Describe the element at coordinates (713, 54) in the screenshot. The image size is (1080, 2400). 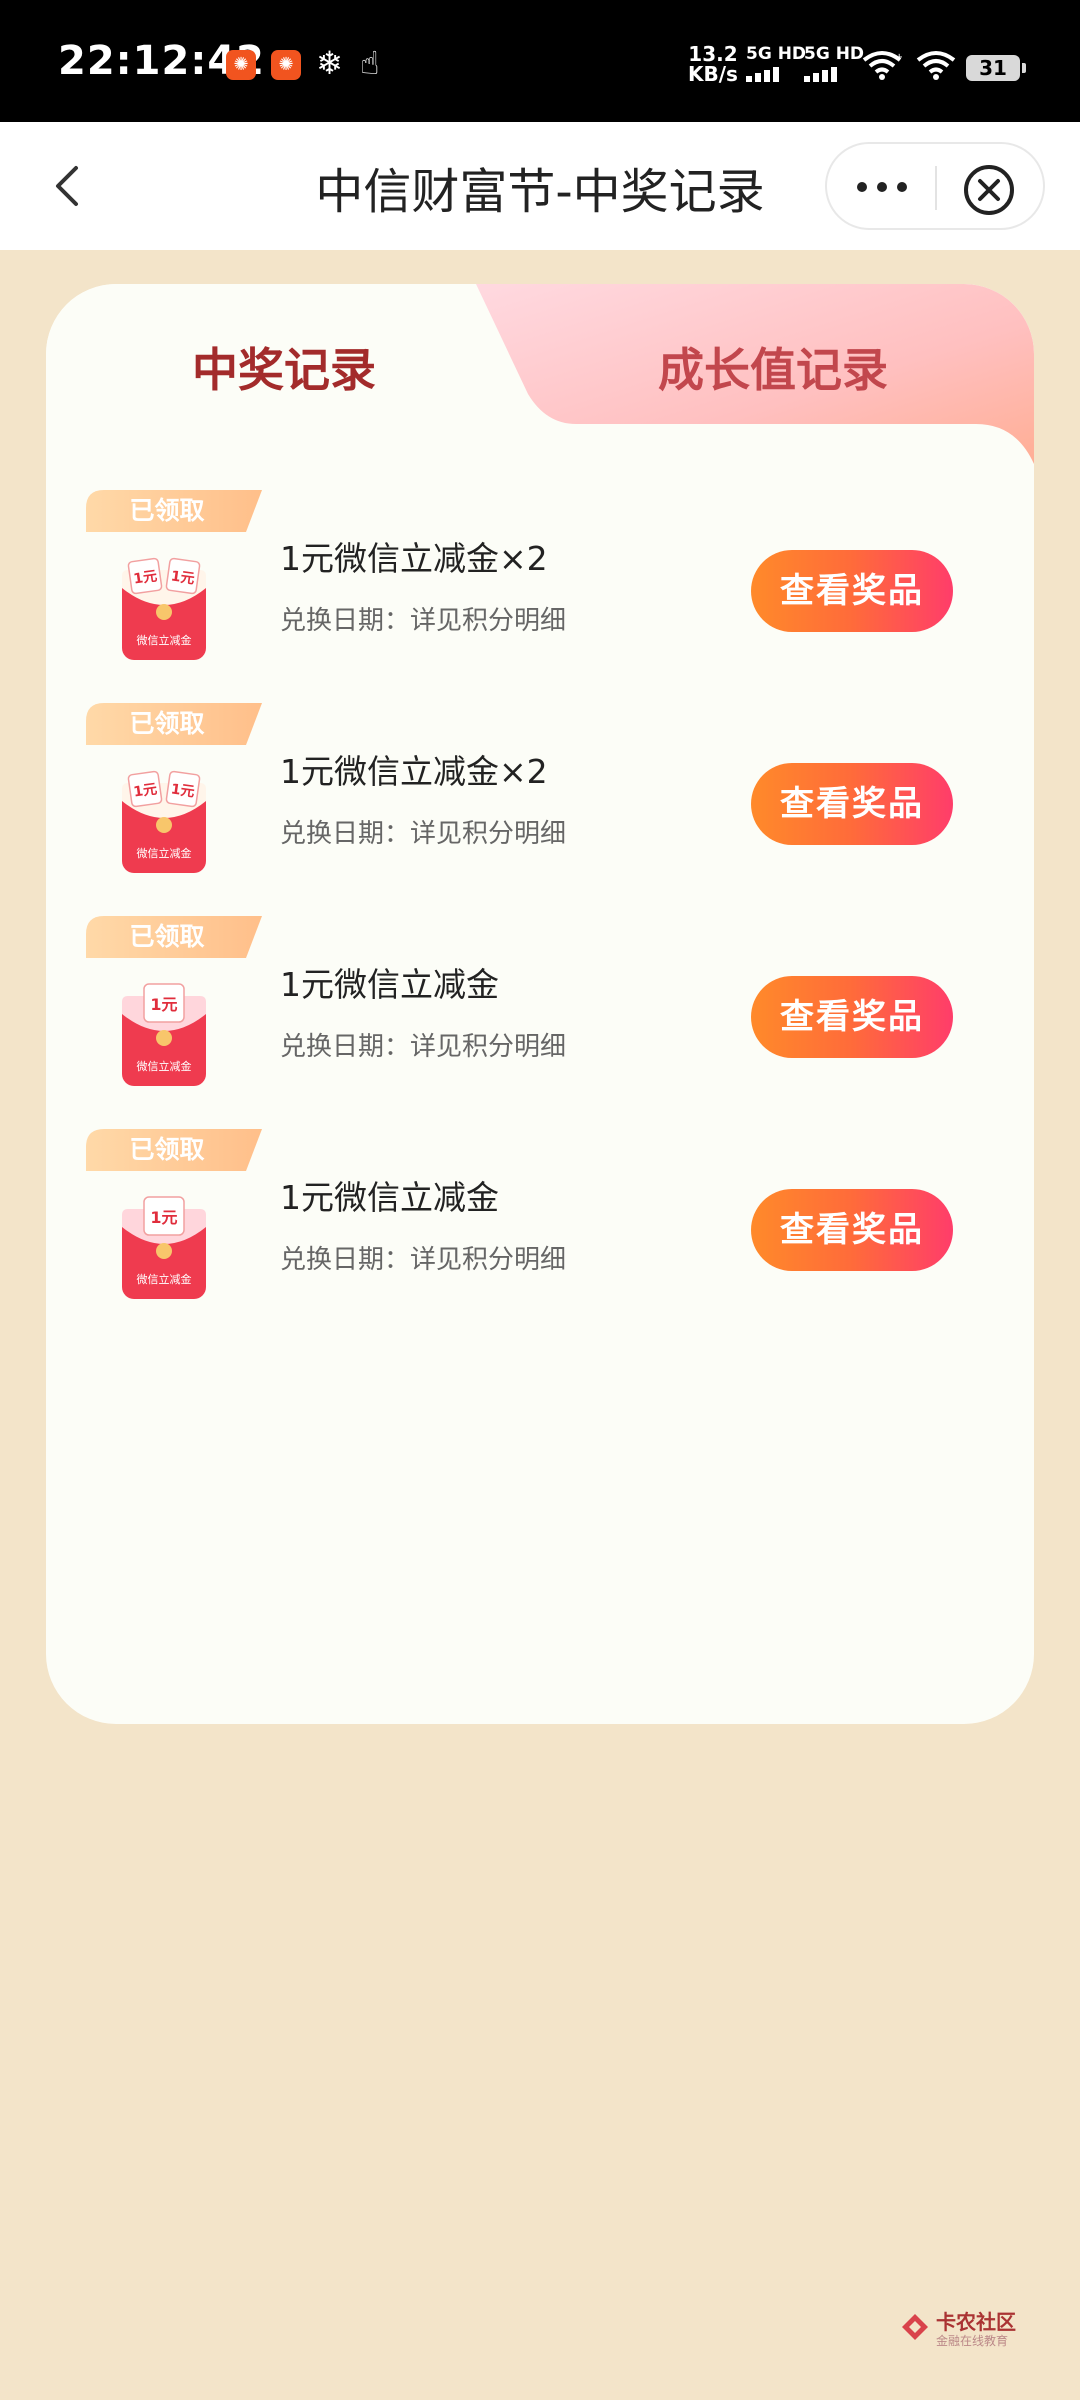
I see `network-speed-value: 13.2` at that location.